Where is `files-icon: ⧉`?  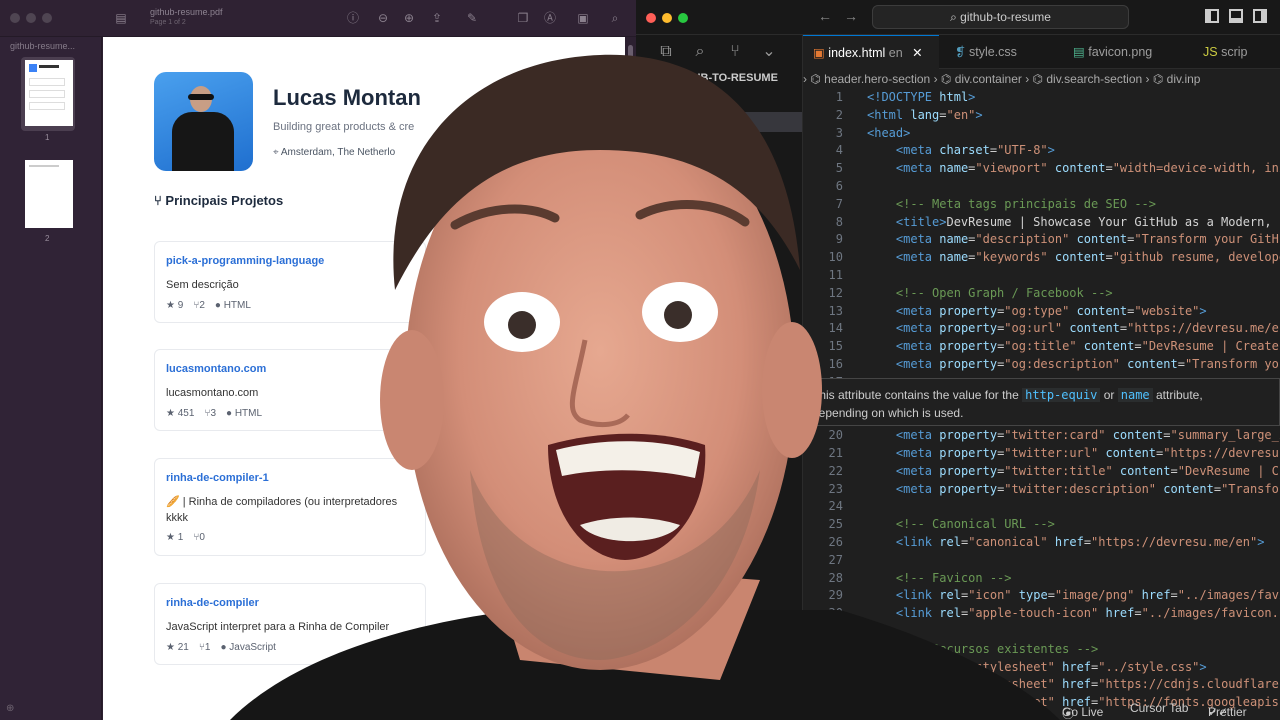
files-icon: ⧉ is located at coordinates (666, 52).